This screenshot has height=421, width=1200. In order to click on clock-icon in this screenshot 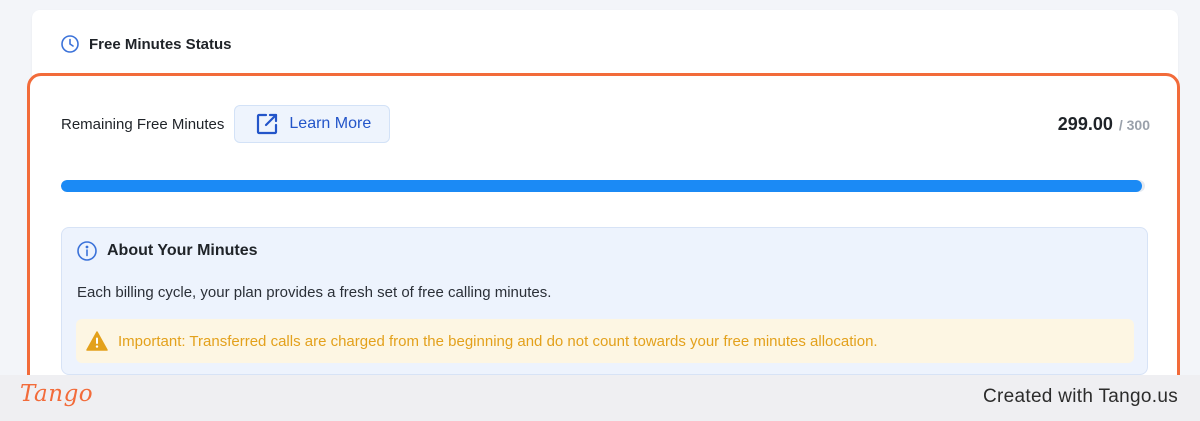, I will do `click(70, 44)`.